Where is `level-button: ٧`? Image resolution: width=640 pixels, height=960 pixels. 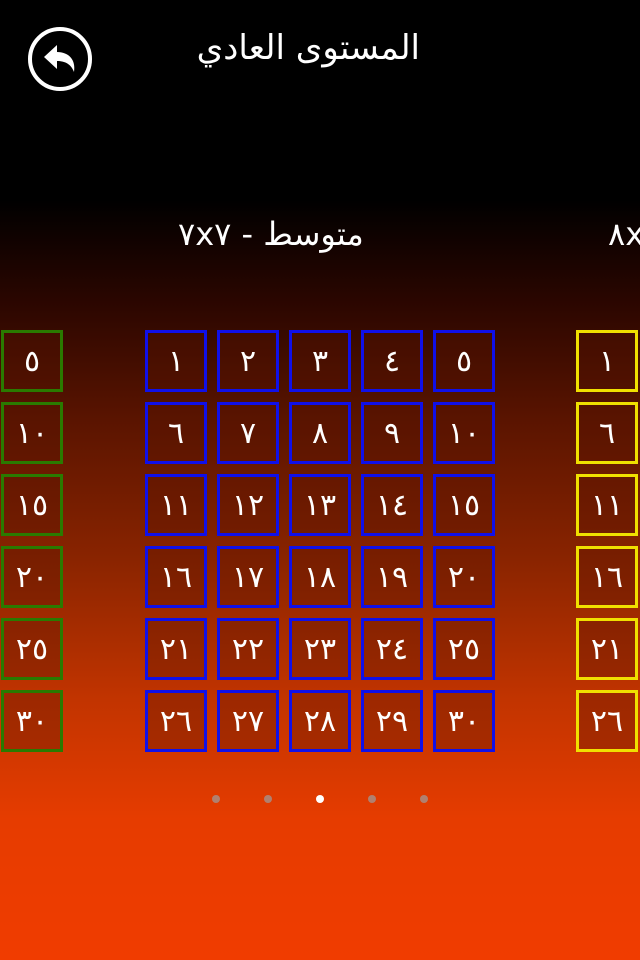
level-button: ٧ is located at coordinates (248, 433).